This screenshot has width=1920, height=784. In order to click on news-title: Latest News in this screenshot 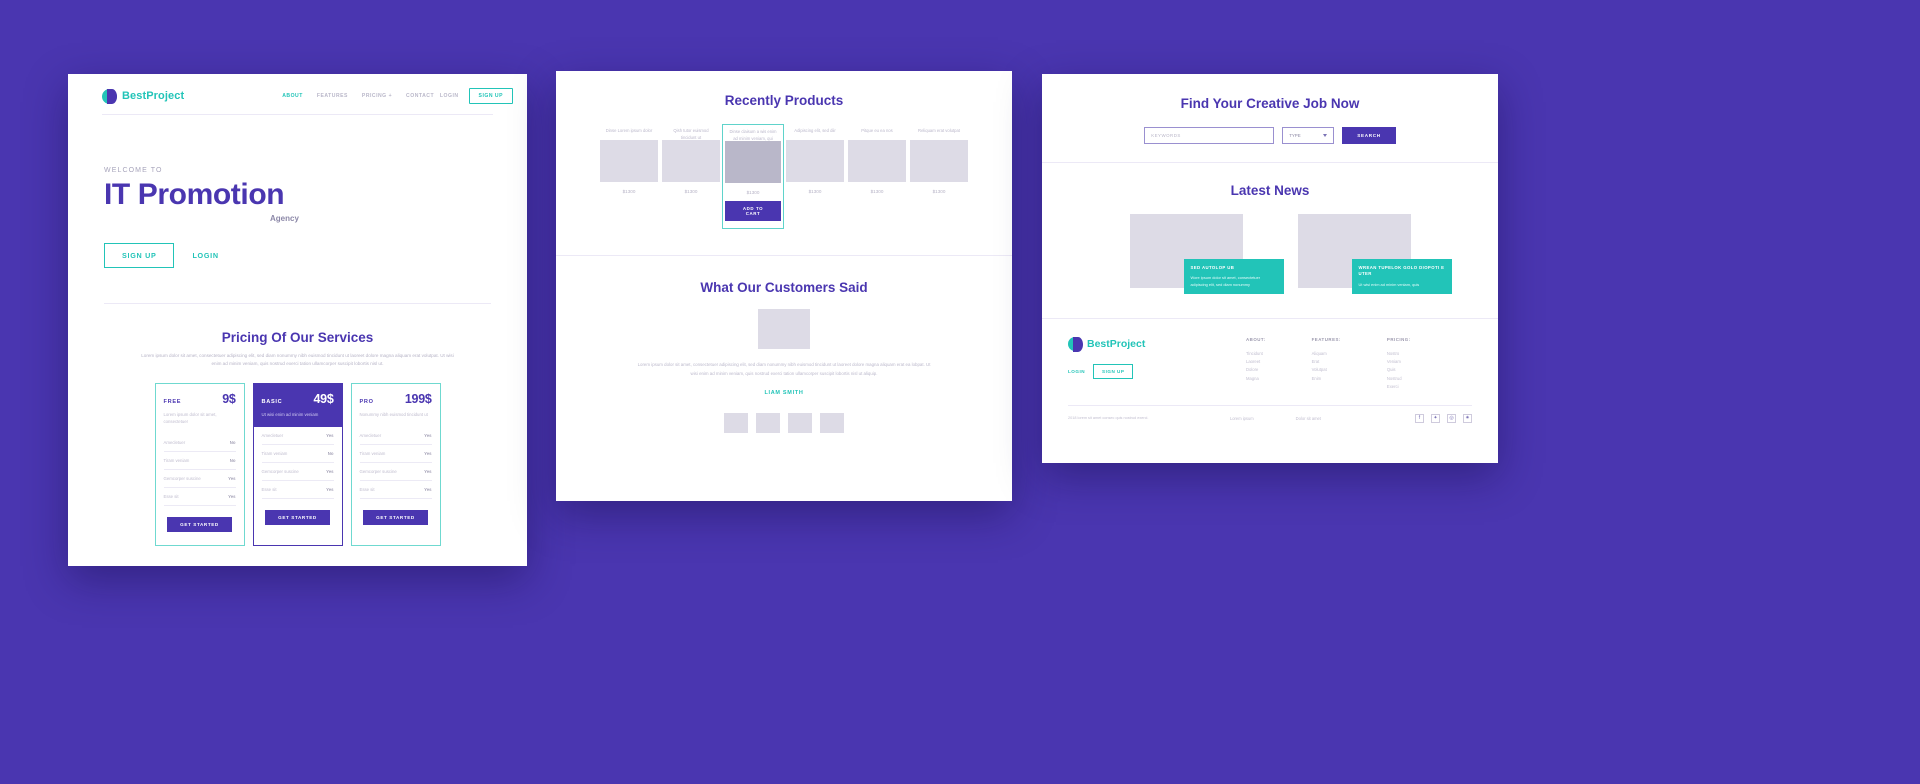, I will do `click(1270, 190)`.